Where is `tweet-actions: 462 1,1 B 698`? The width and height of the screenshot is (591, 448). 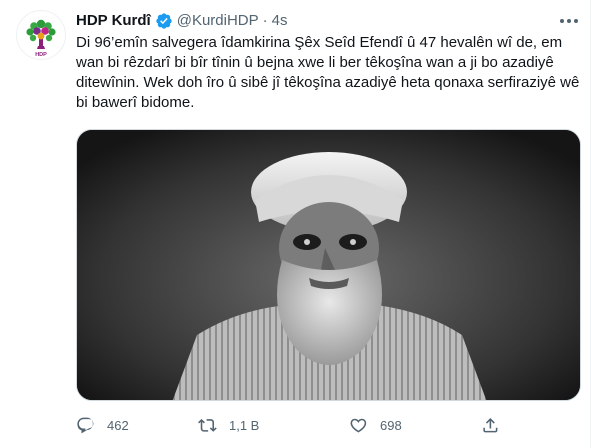 tweet-actions: 462 1,1 B 698 is located at coordinates (316, 425).